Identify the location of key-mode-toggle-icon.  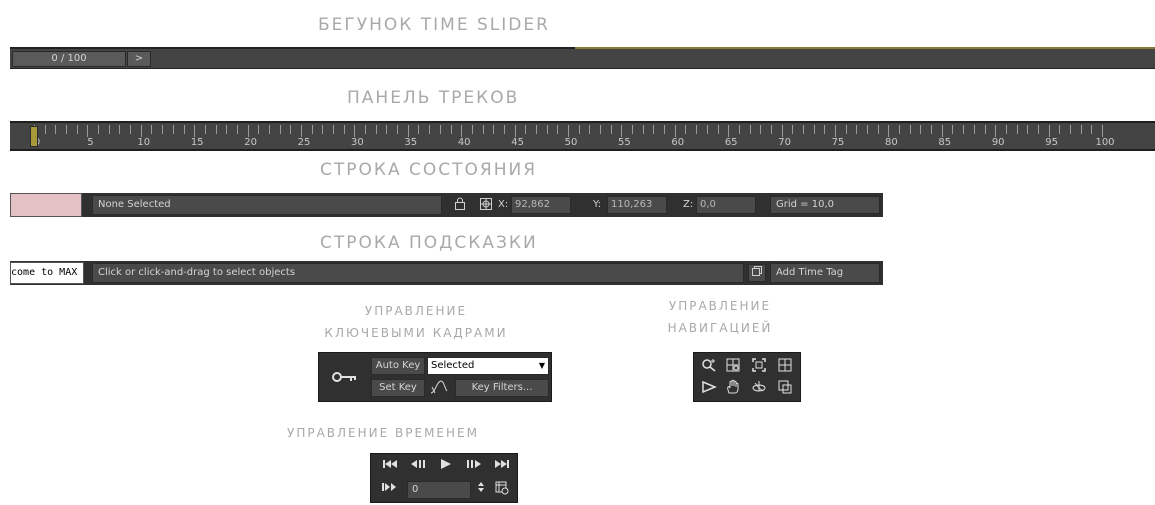
(389, 490).